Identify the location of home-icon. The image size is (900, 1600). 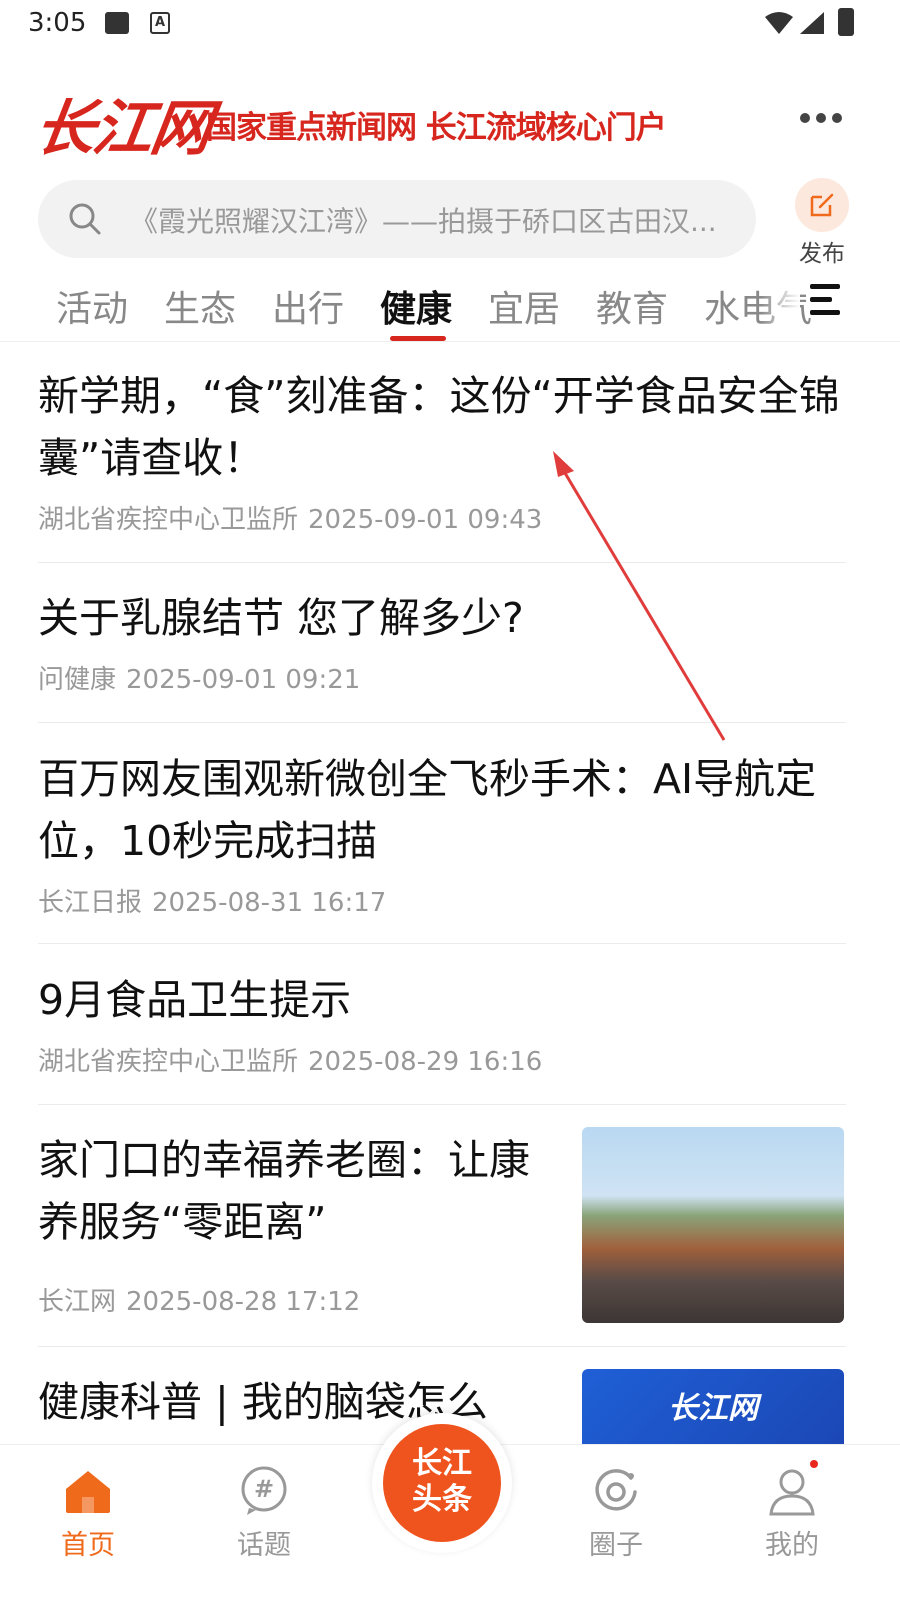
(88, 1491).